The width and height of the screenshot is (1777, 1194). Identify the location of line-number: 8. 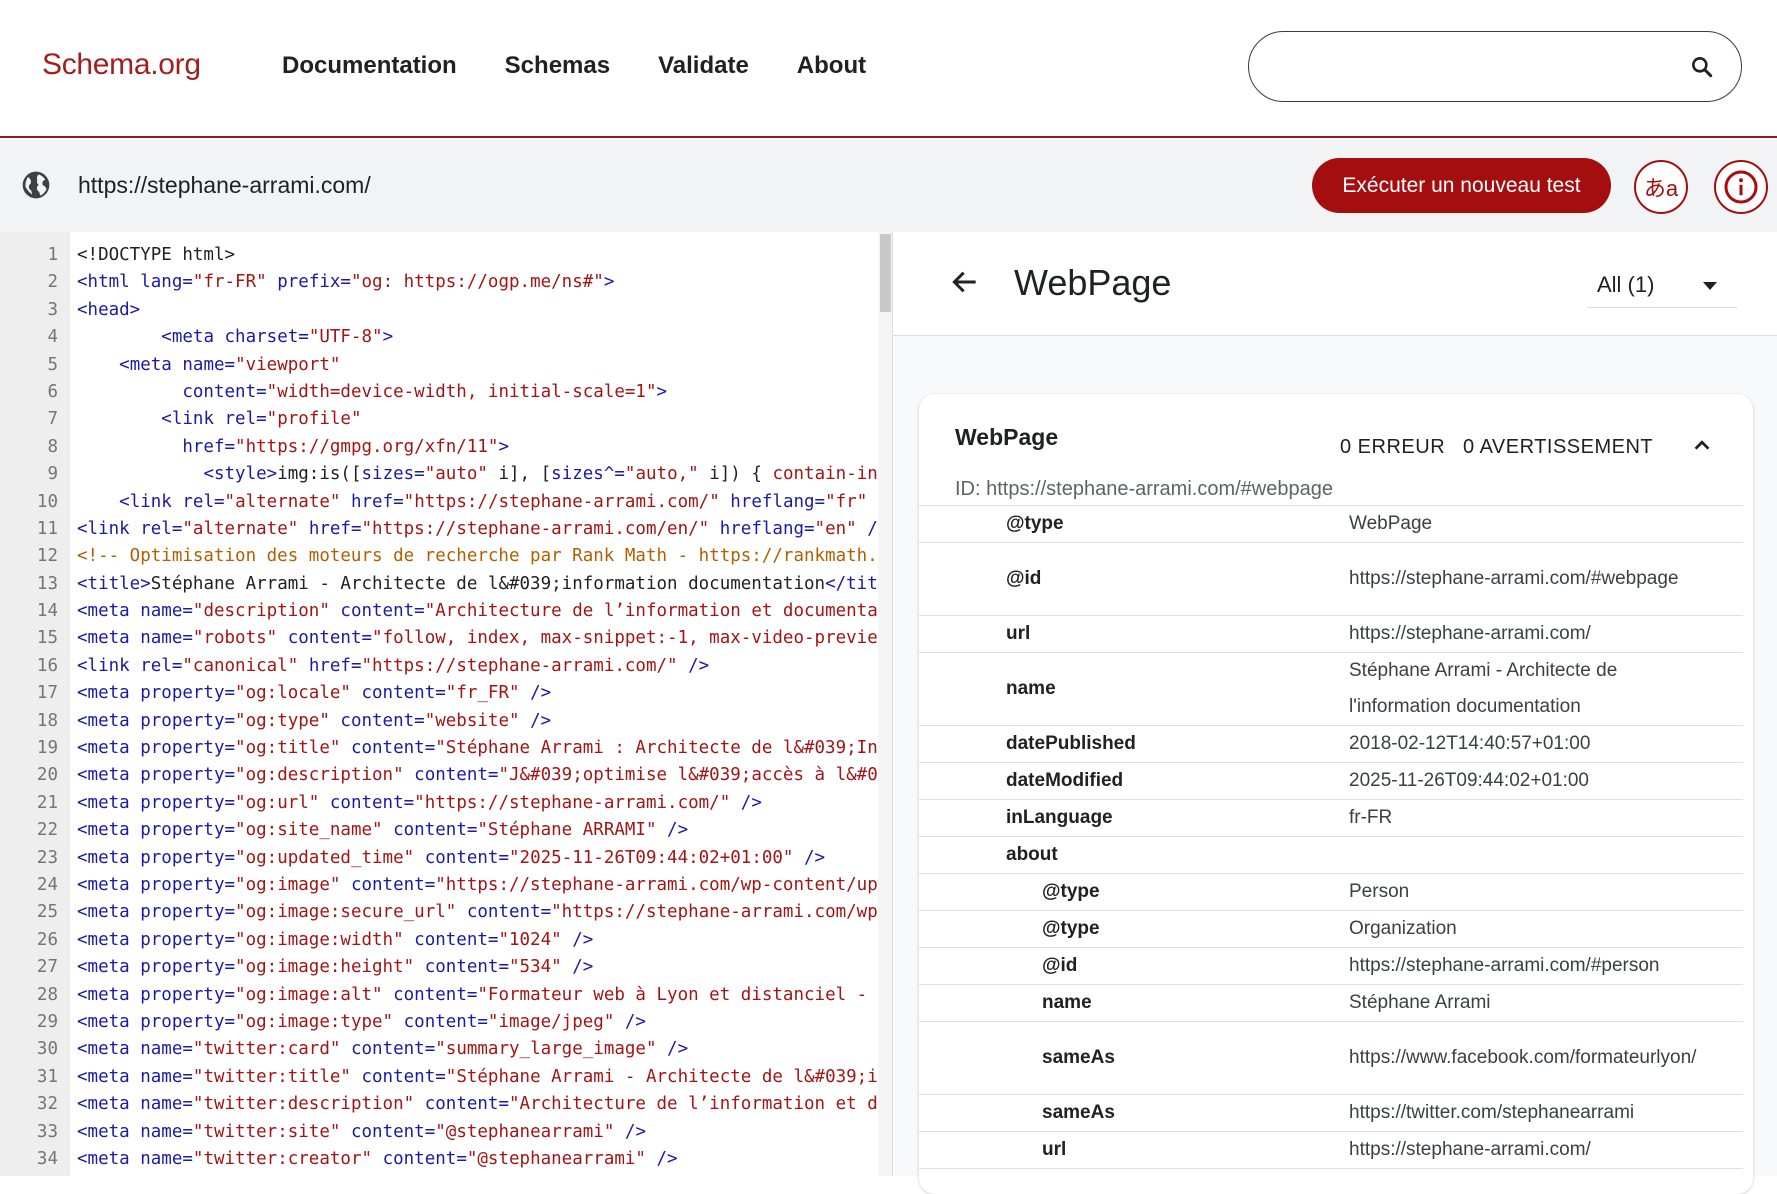
(52, 446).